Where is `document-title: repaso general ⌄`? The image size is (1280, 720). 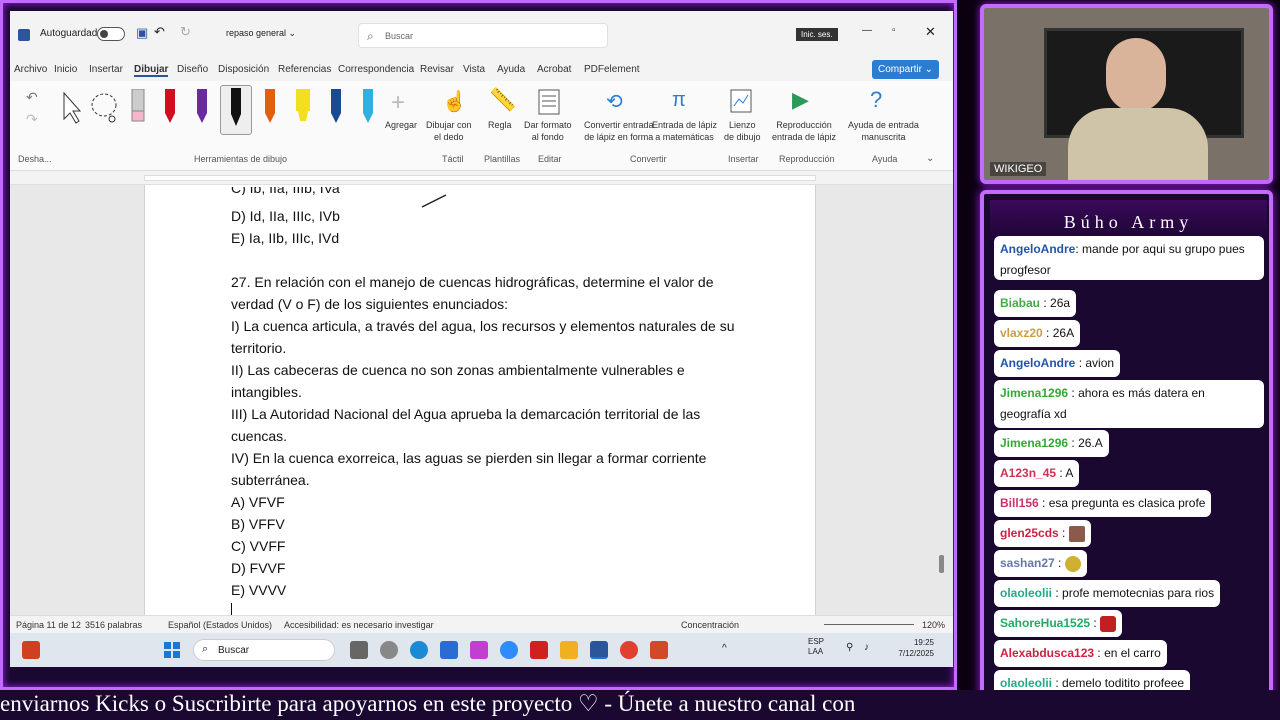 document-title: repaso general ⌄ is located at coordinates (261, 33).